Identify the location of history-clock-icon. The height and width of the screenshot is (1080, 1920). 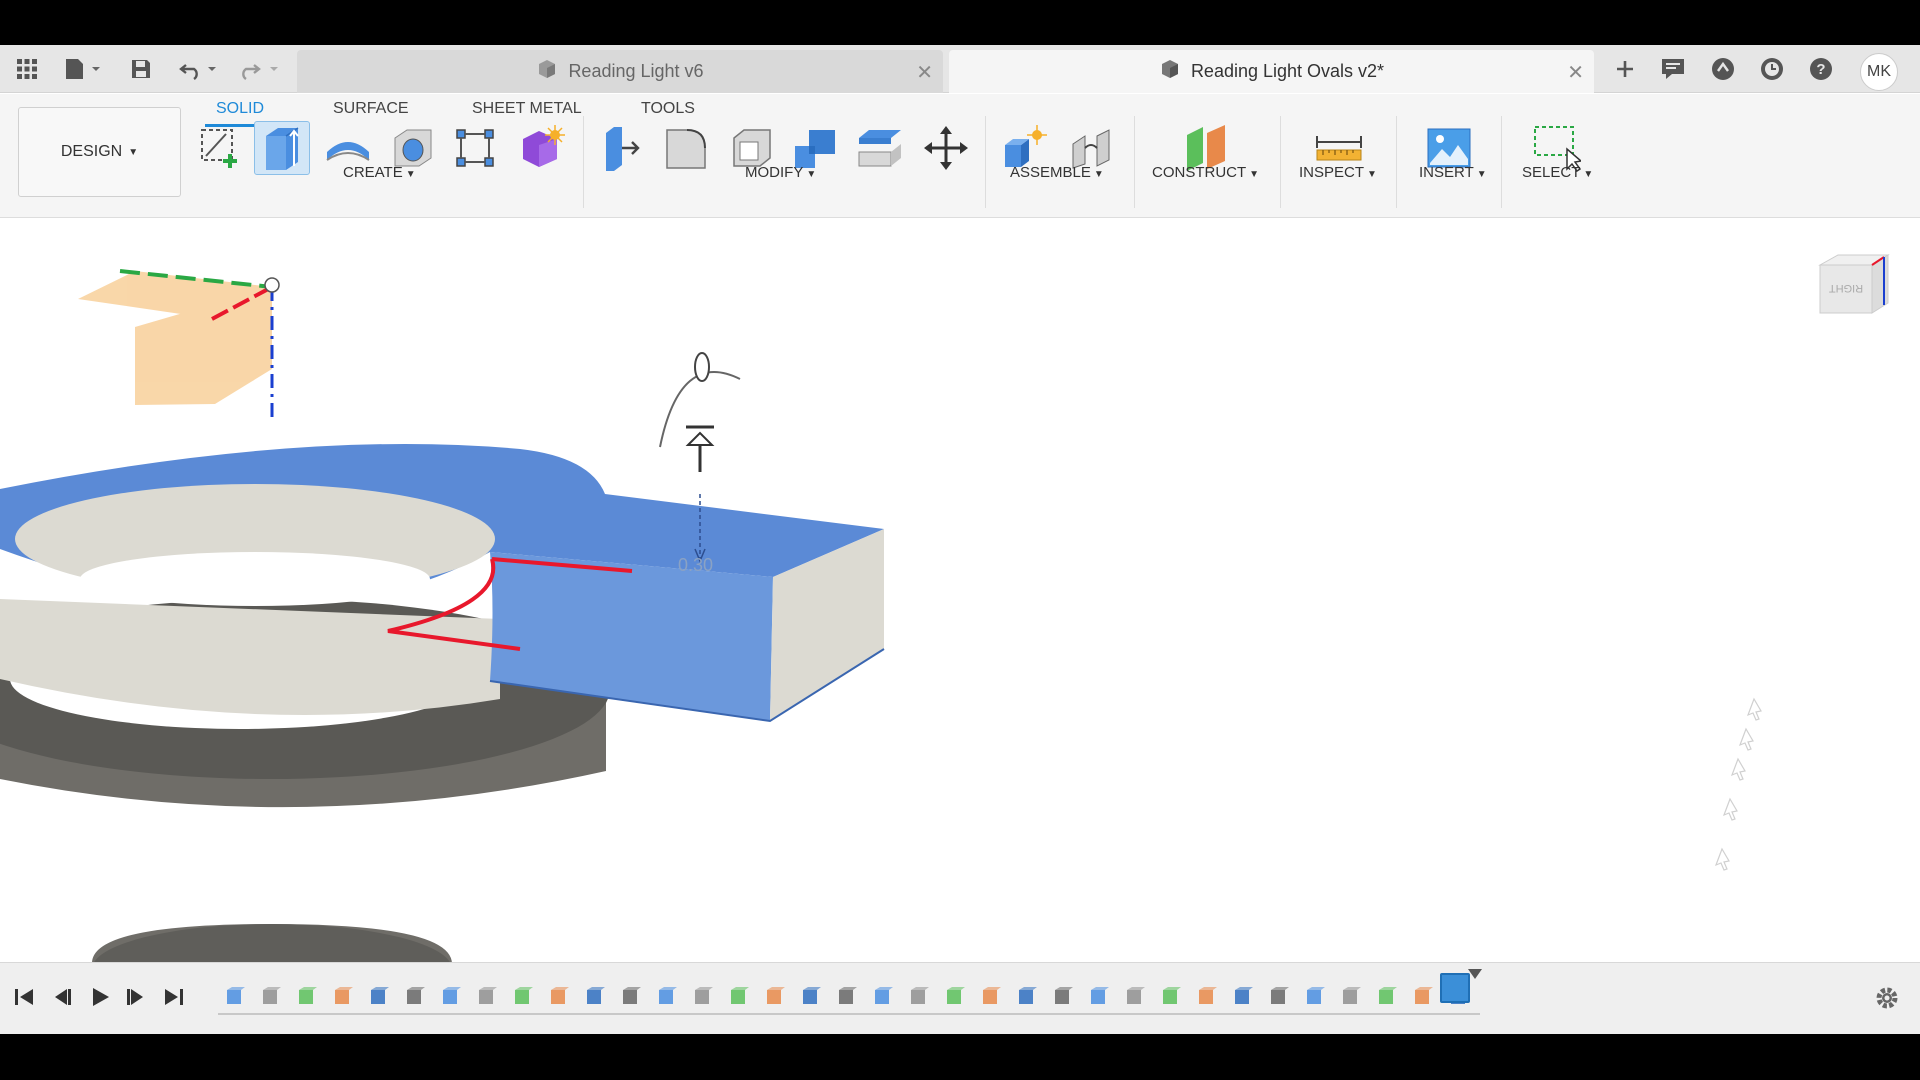
(1772, 69).